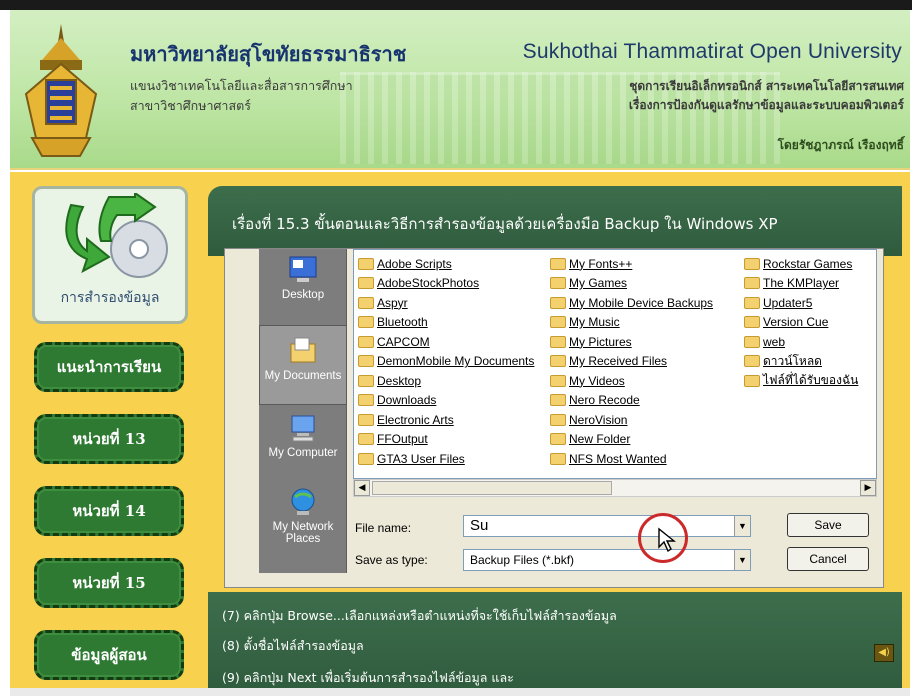 Image resolution: width=912 pixels, height=696 pixels. What do you see at coordinates (446, 440) in the screenshot?
I see `folder-item: FFOutput` at bounding box center [446, 440].